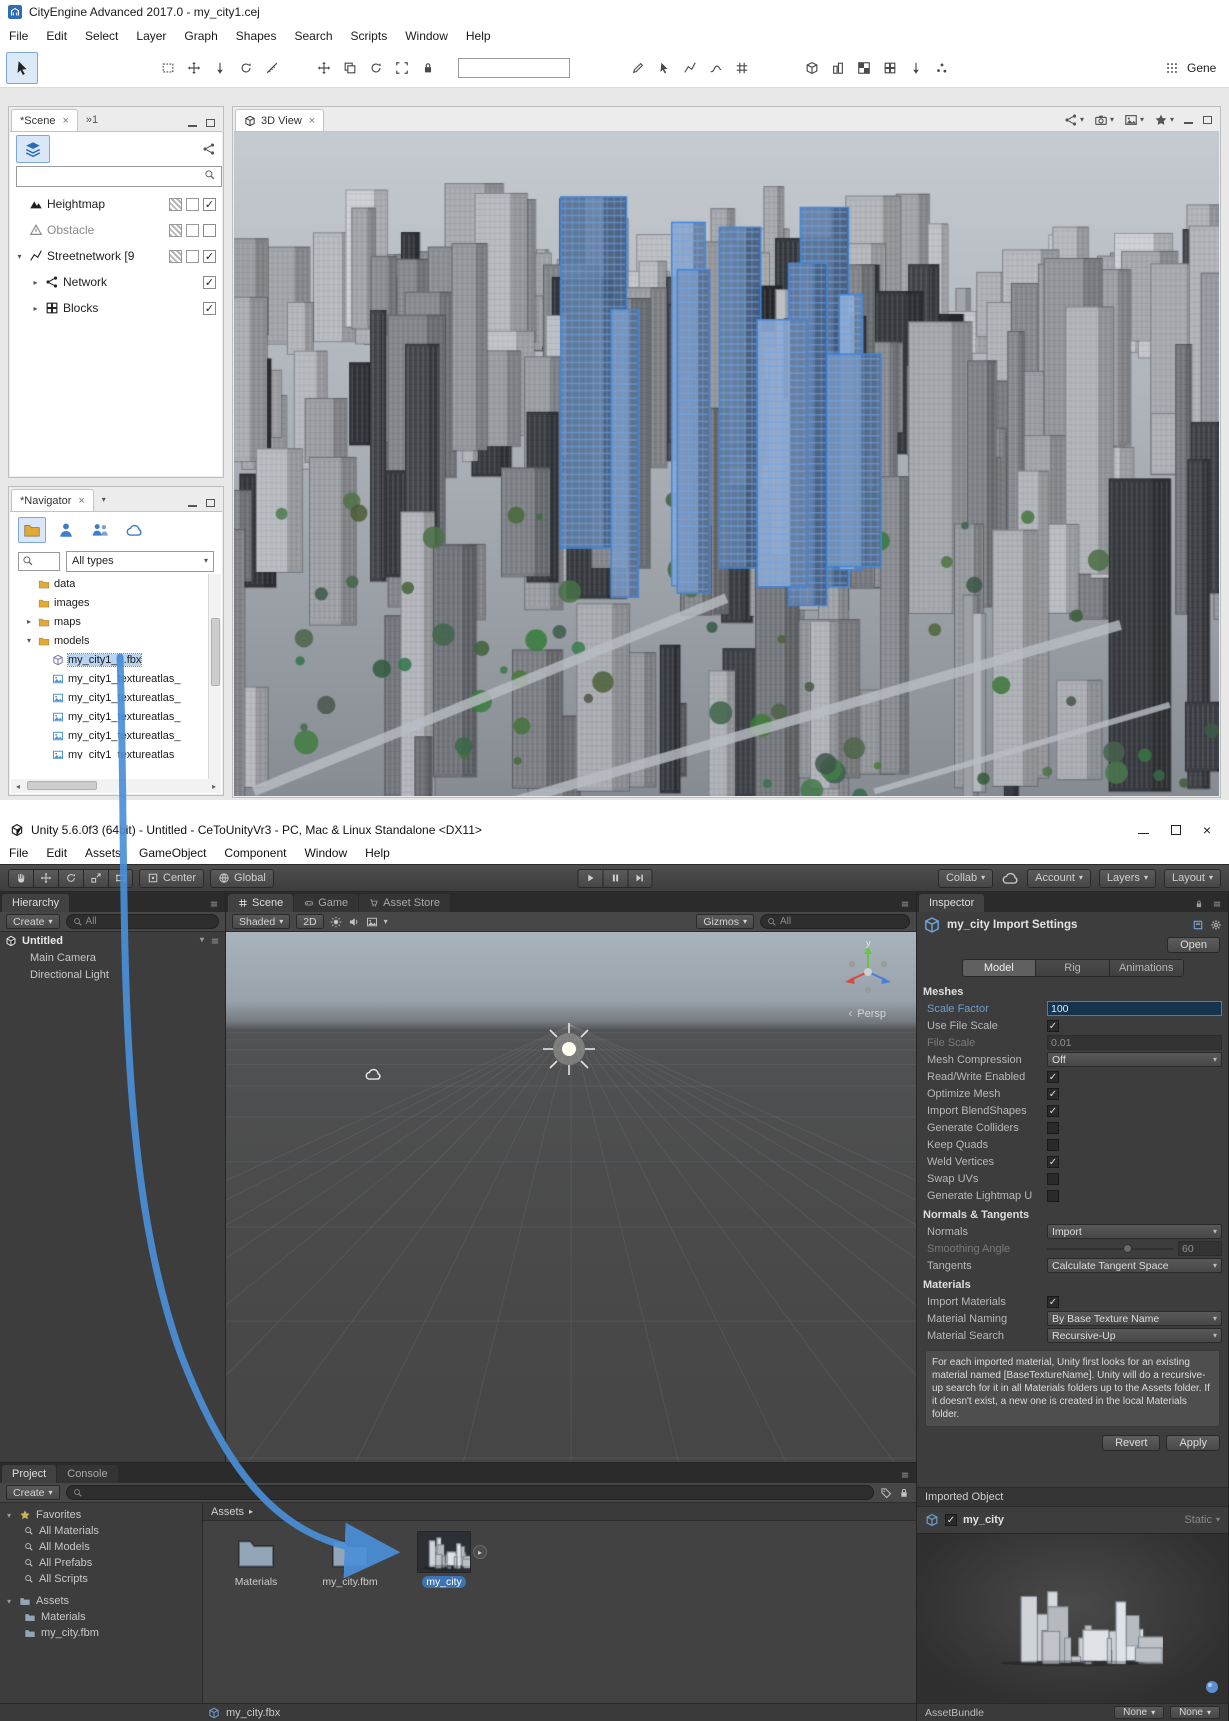 The image size is (1229, 1721). What do you see at coordinates (469, 1492) in the screenshot?
I see `project-search-input` at bounding box center [469, 1492].